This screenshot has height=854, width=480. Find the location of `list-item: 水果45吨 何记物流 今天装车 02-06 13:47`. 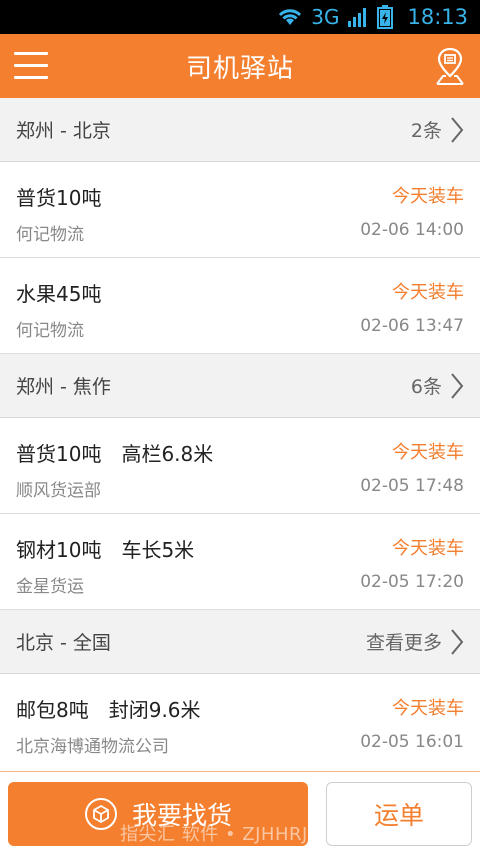

list-item: 水果45吨 何记物流 今天装车 02-06 13:47 is located at coordinates (240, 306).